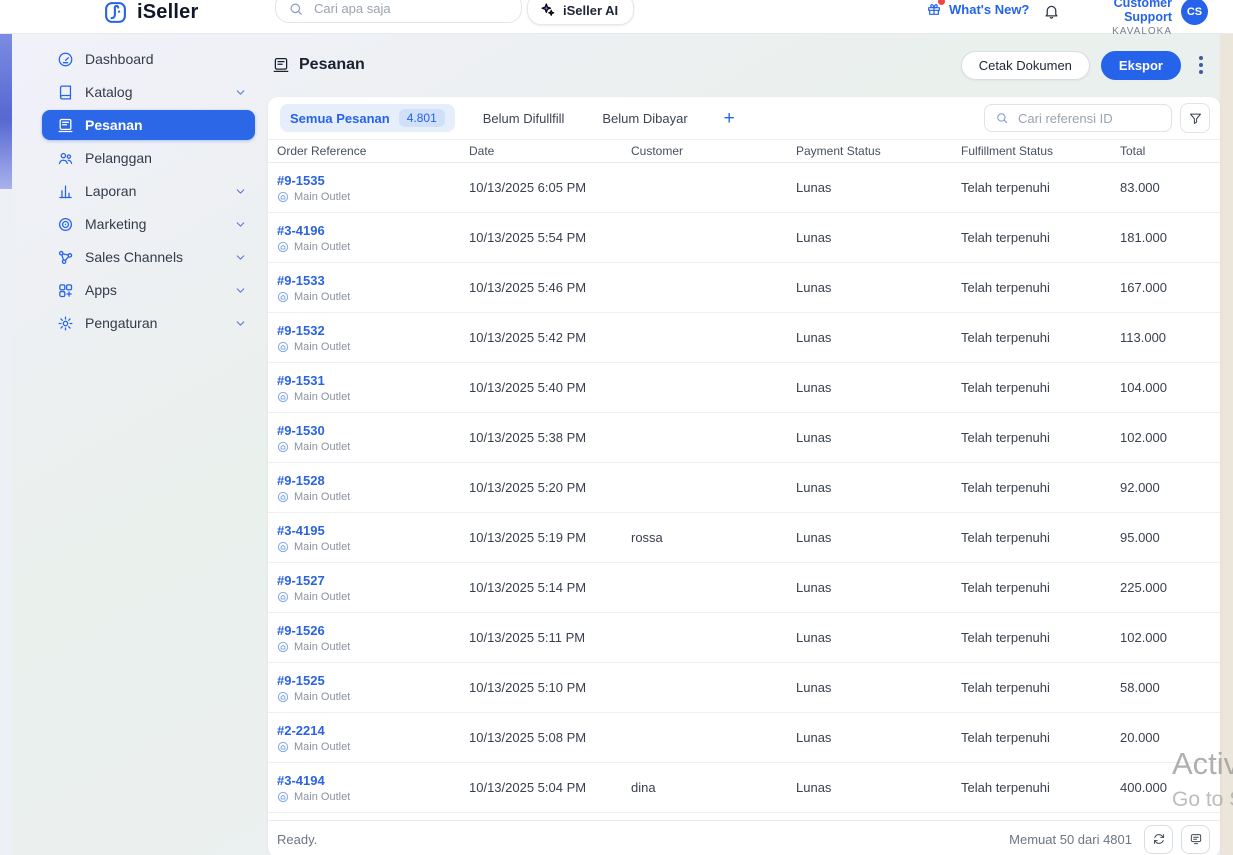 The image size is (1233, 855). I want to click on global-search, so click(398, 11).